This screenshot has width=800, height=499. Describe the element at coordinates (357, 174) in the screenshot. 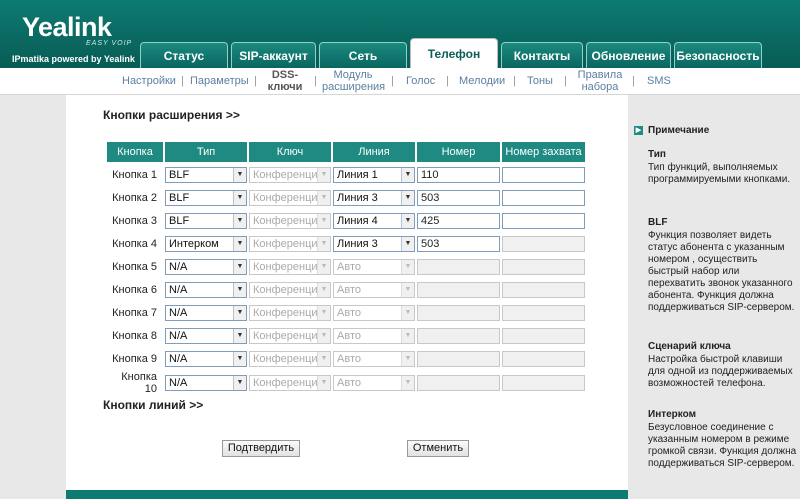

I see `line-select-value: Линия 1` at that location.